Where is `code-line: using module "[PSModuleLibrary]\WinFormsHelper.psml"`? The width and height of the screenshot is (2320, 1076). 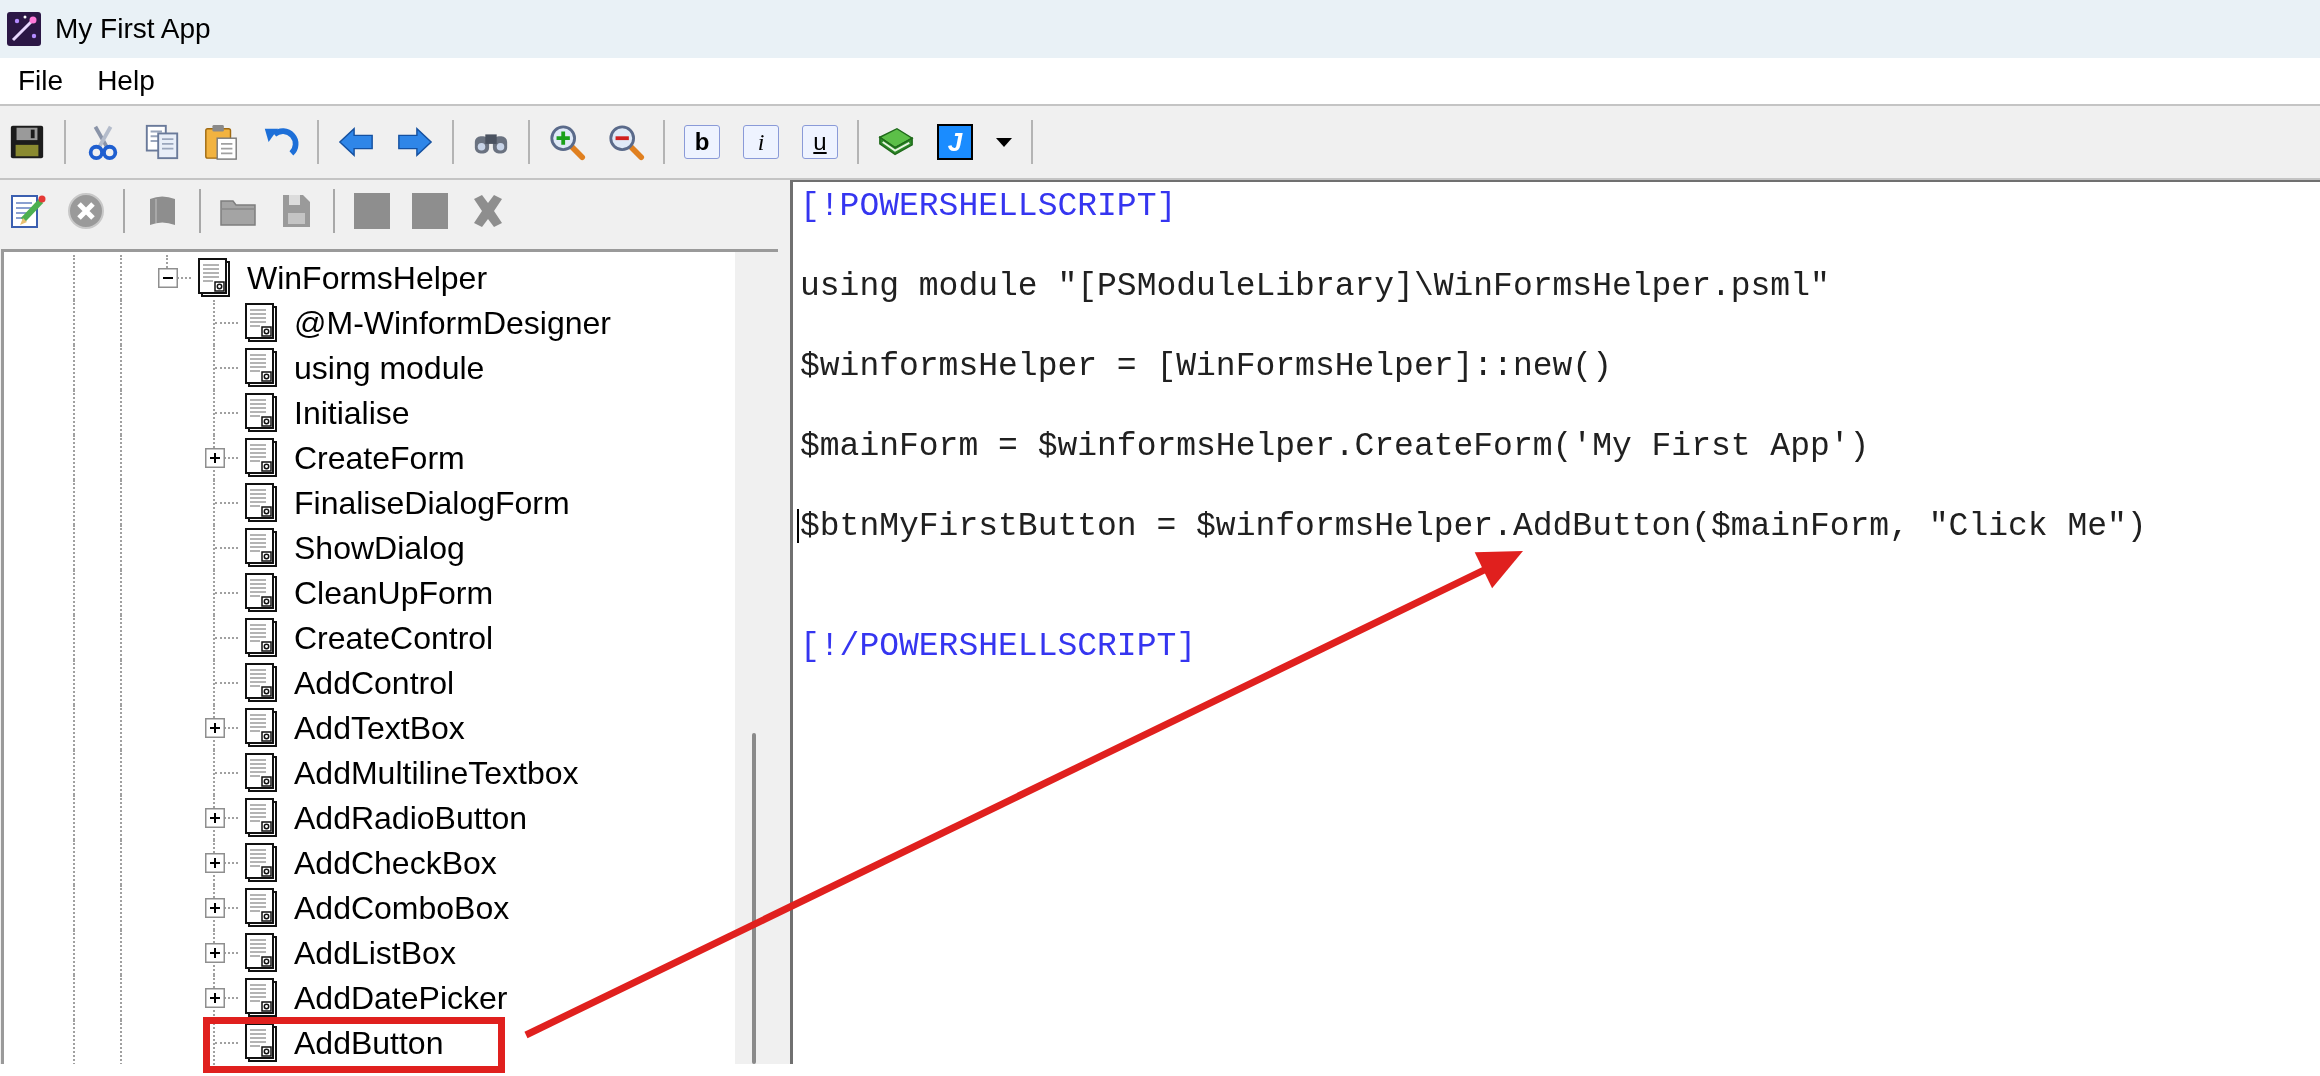
code-line: using module "[PSModuleLibrary]\WinFormsHelper.psml" is located at coordinates (1315, 286).